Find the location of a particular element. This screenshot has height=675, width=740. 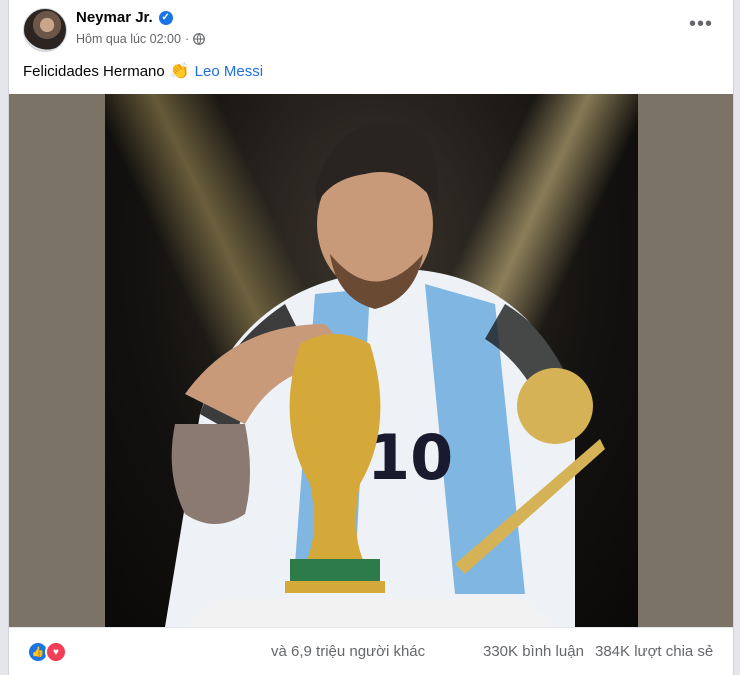

post-timestamp: Hôm qua lúc 02:00 is located at coordinates (128, 39).